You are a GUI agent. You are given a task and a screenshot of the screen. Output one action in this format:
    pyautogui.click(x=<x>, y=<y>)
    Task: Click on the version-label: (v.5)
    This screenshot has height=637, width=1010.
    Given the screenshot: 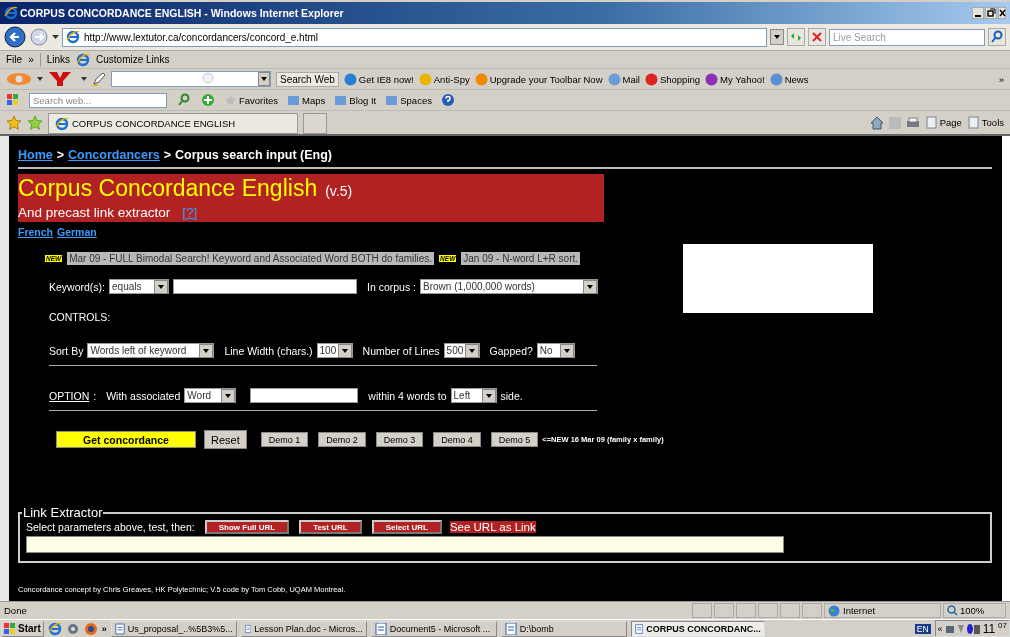 What is the action you would take?
    pyautogui.click(x=339, y=191)
    